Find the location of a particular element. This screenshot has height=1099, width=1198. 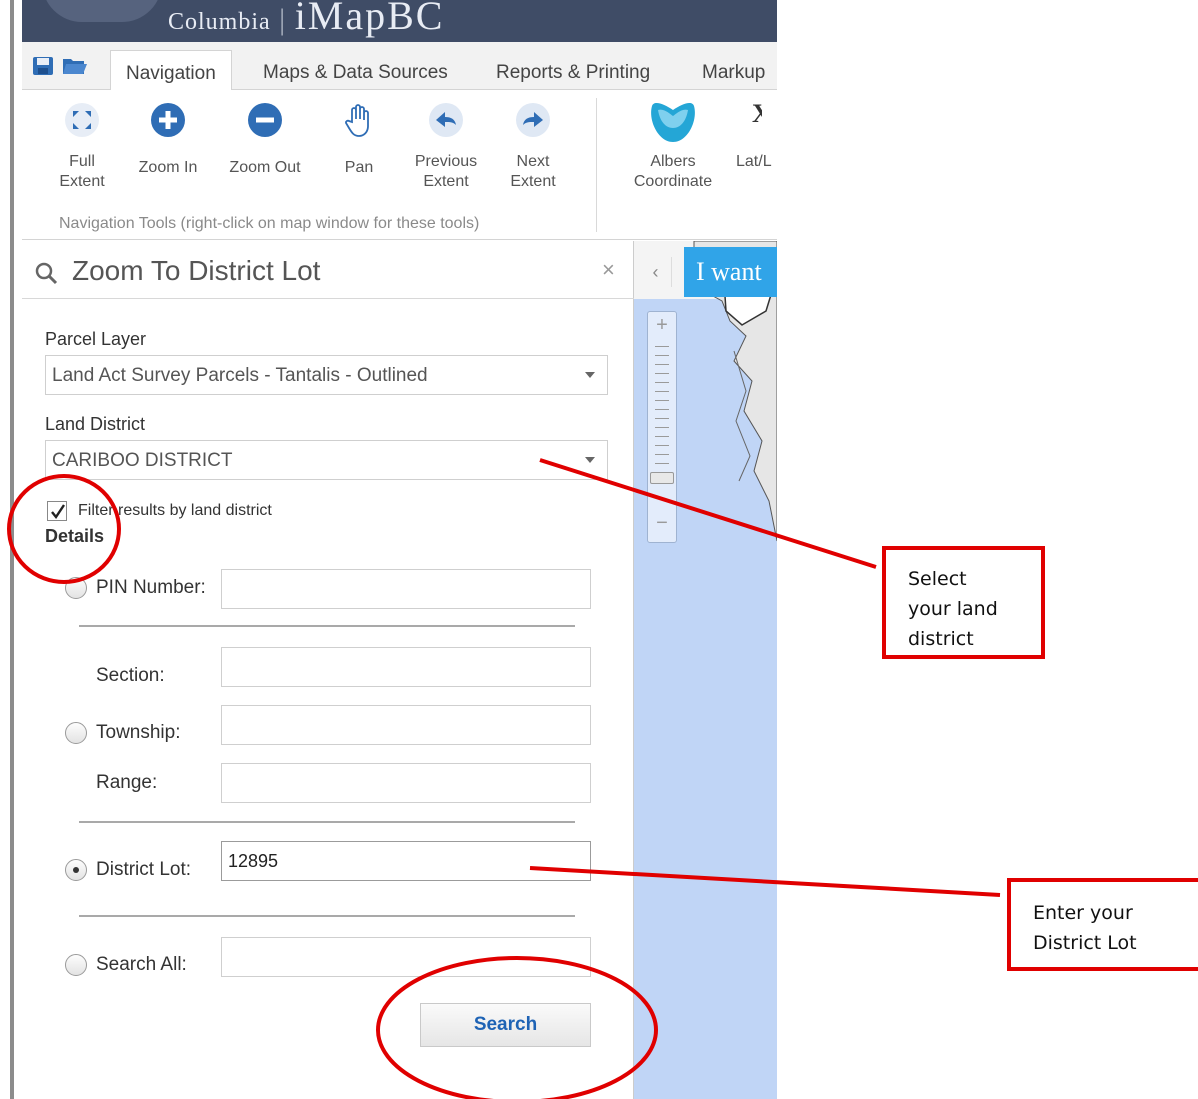

svg-text: X, is located at coordinates (757, 113).